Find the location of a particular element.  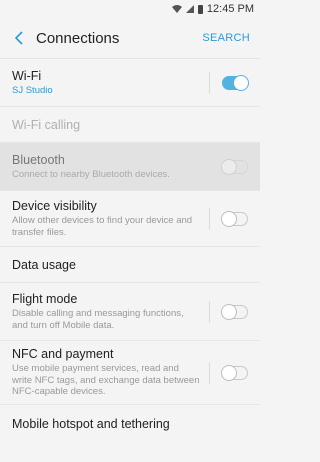

status-bar: 12:45 PM is located at coordinates (130, 9).